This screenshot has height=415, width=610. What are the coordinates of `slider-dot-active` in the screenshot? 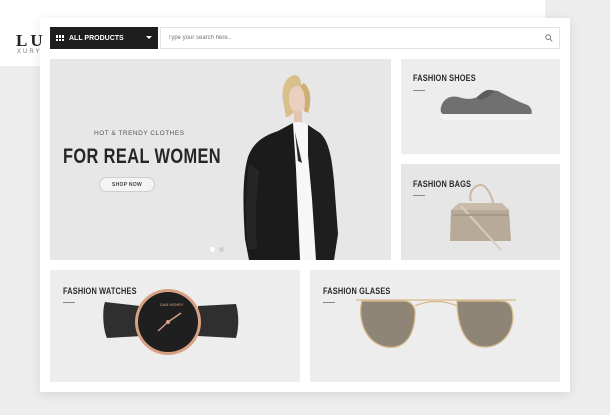 It's located at (212, 249).